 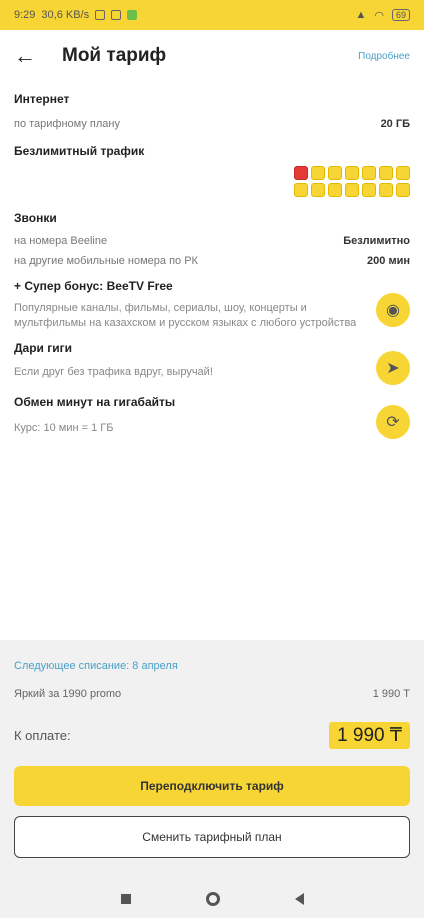 I want to click on next-charge: Следующее списание: 8 апреля, so click(x=96, y=666).